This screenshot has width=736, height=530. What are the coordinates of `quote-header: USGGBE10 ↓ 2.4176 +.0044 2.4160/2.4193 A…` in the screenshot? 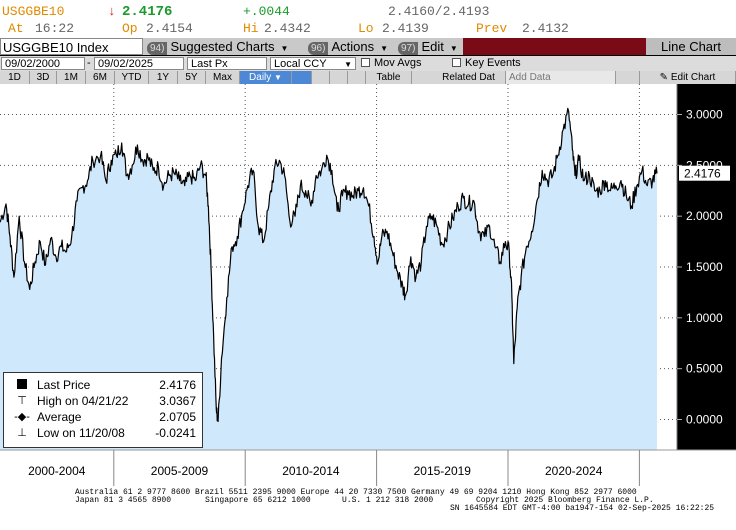 It's located at (368, 19).